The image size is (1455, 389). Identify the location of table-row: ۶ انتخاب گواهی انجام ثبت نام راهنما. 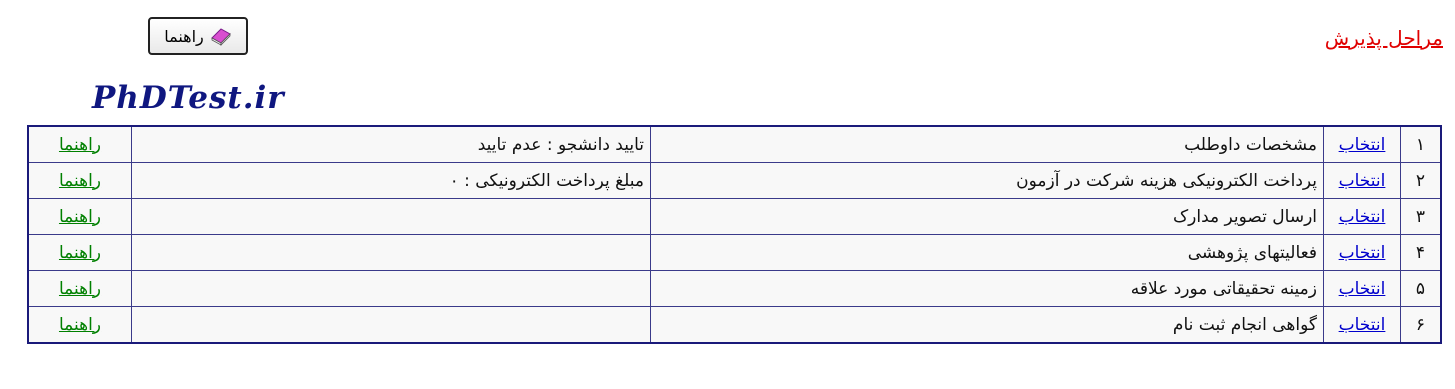
(734, 325).